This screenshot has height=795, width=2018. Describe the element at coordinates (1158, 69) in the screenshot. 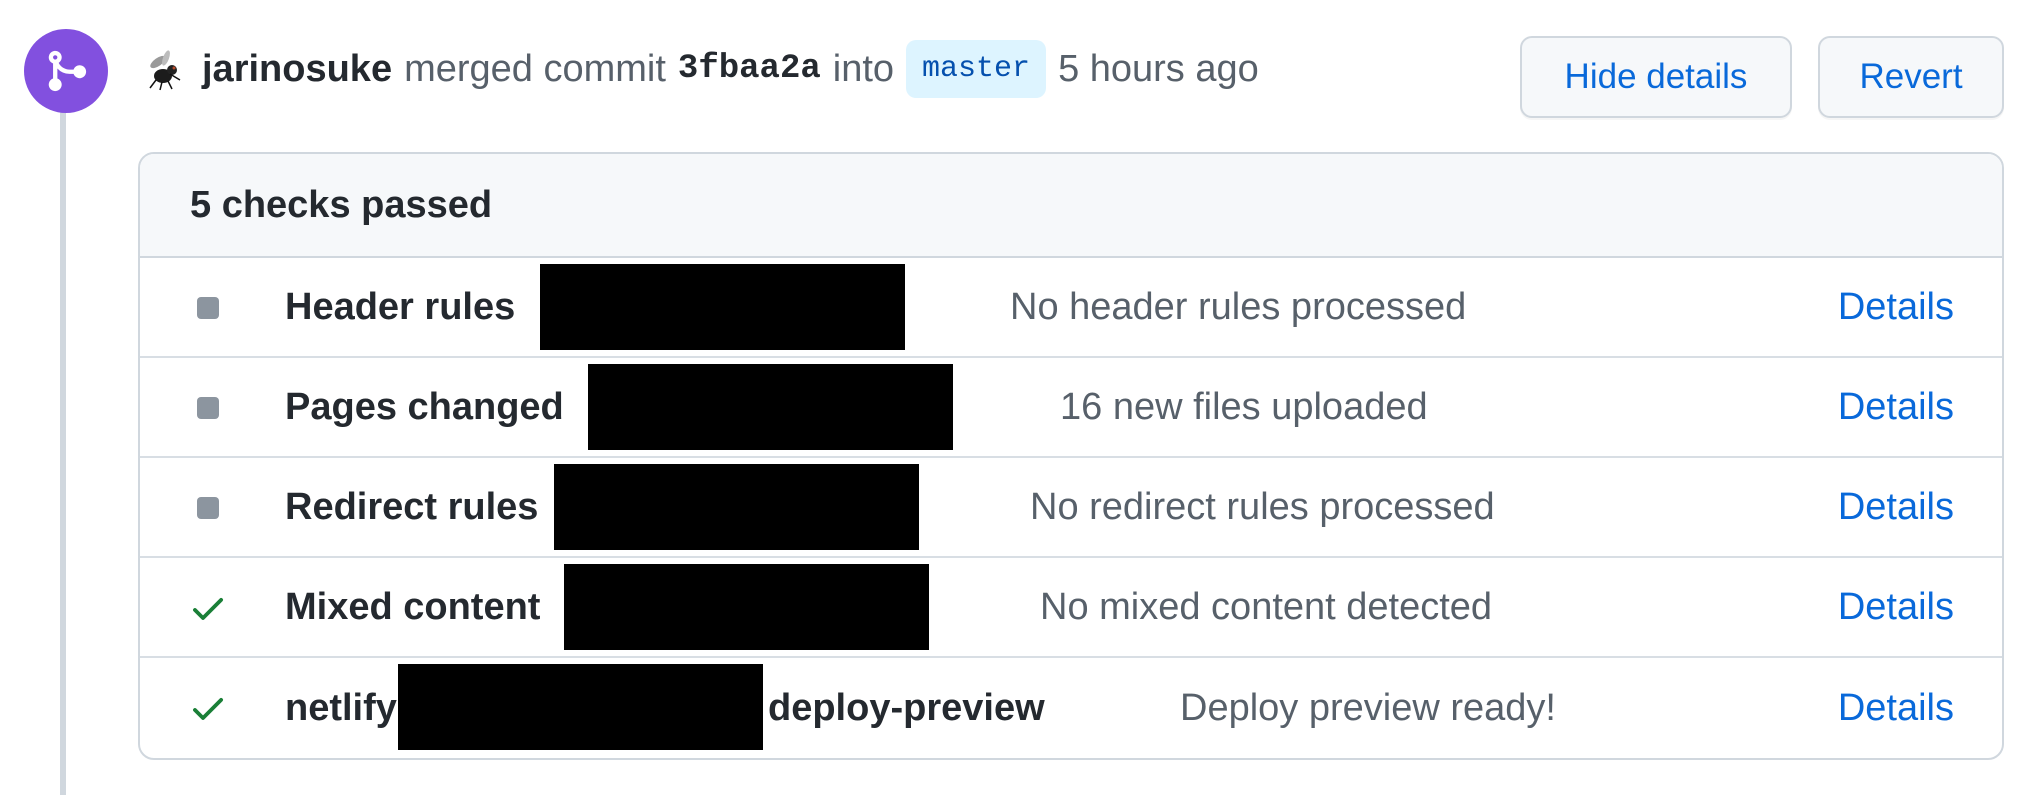

I see `event-timestamp: 5 hours ago` at that location.